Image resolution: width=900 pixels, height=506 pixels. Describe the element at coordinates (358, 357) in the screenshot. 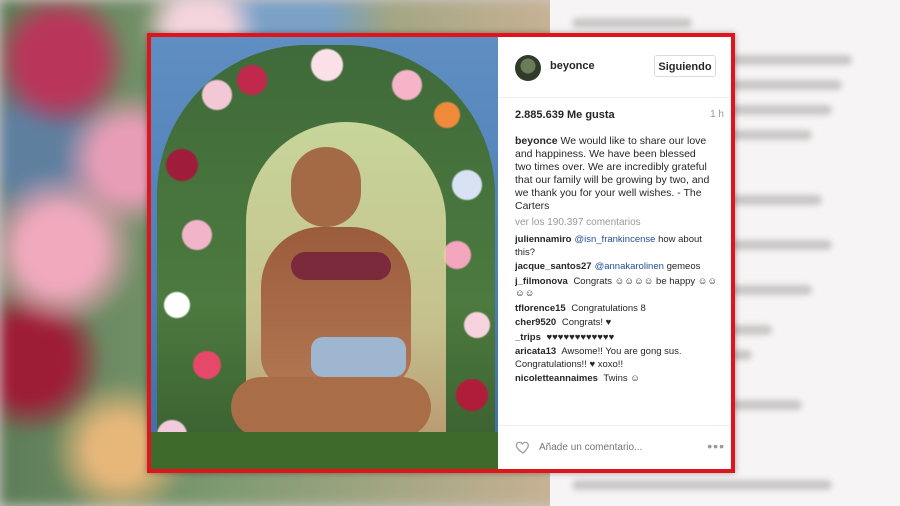

I see `portrait-shorts` at that location.